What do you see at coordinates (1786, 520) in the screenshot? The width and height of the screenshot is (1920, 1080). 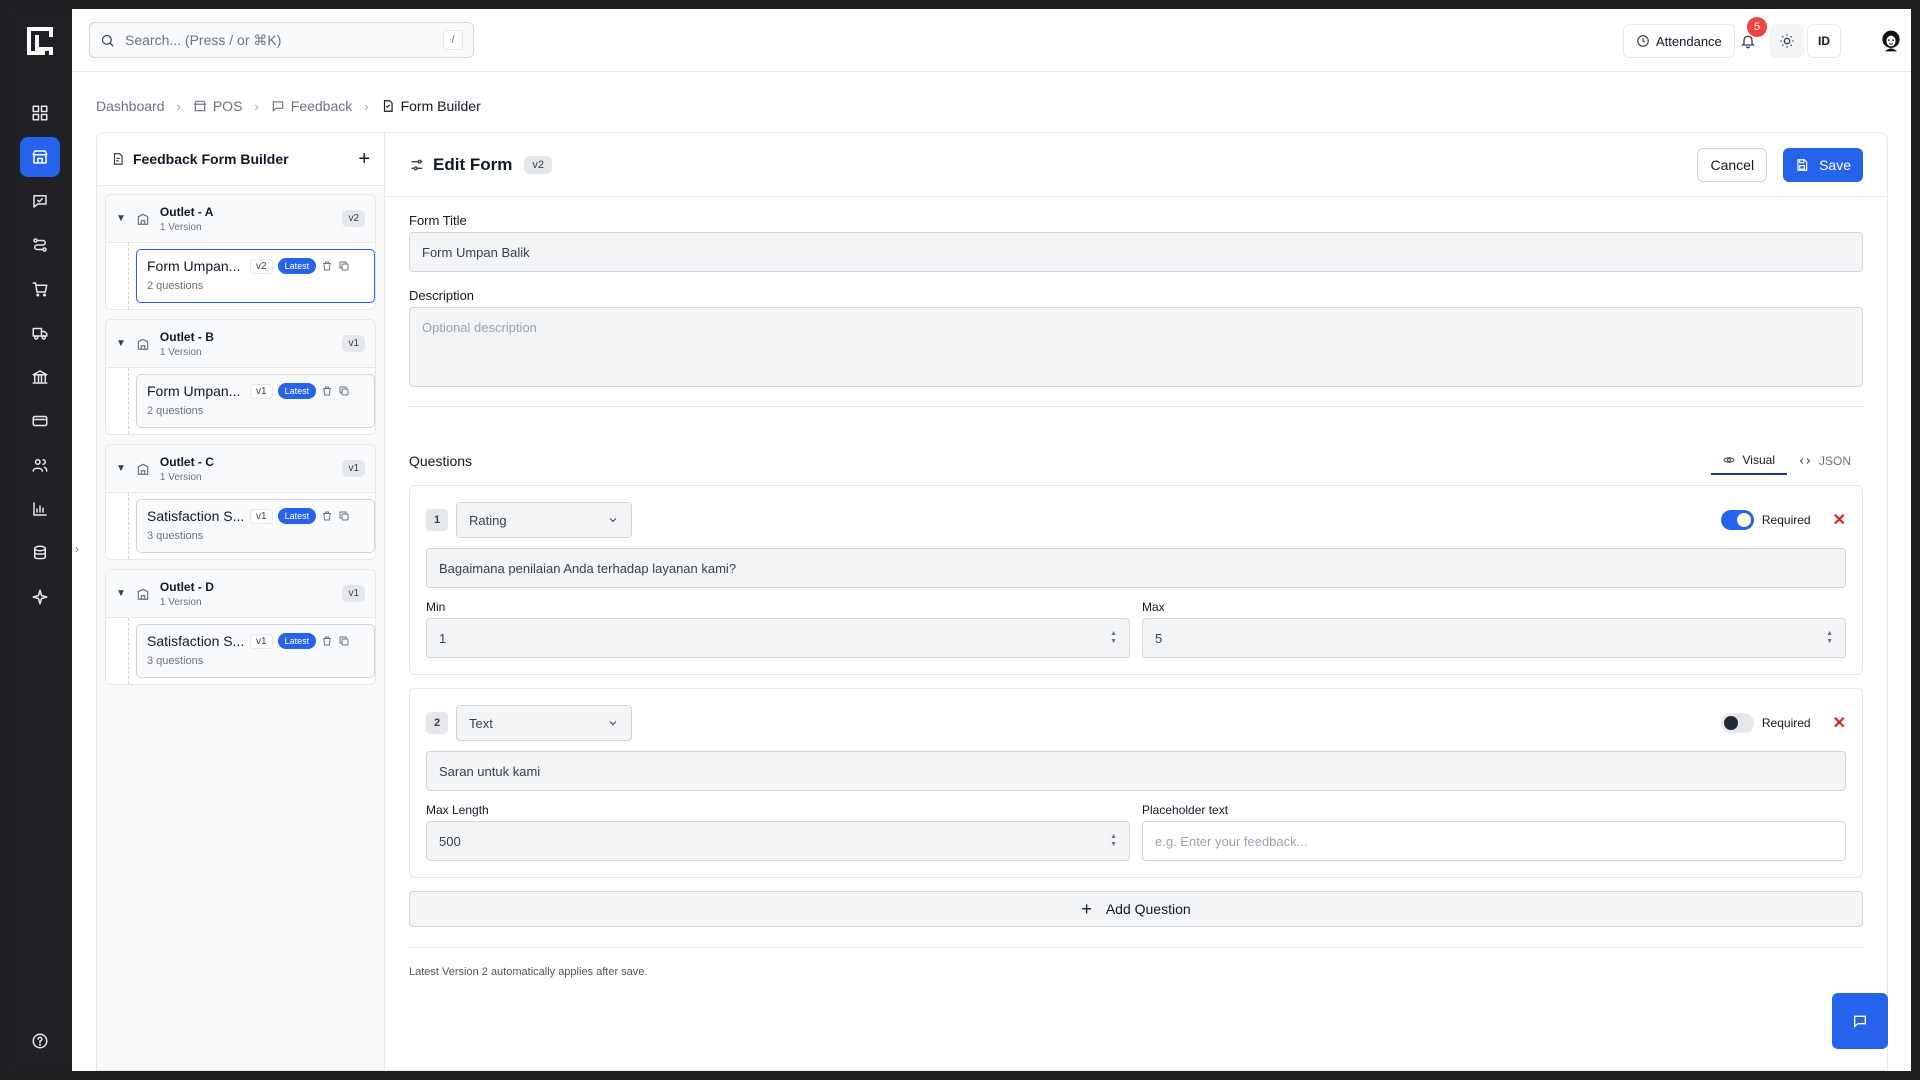 I see `required-label: Required` at bounding box center [1786, 520].